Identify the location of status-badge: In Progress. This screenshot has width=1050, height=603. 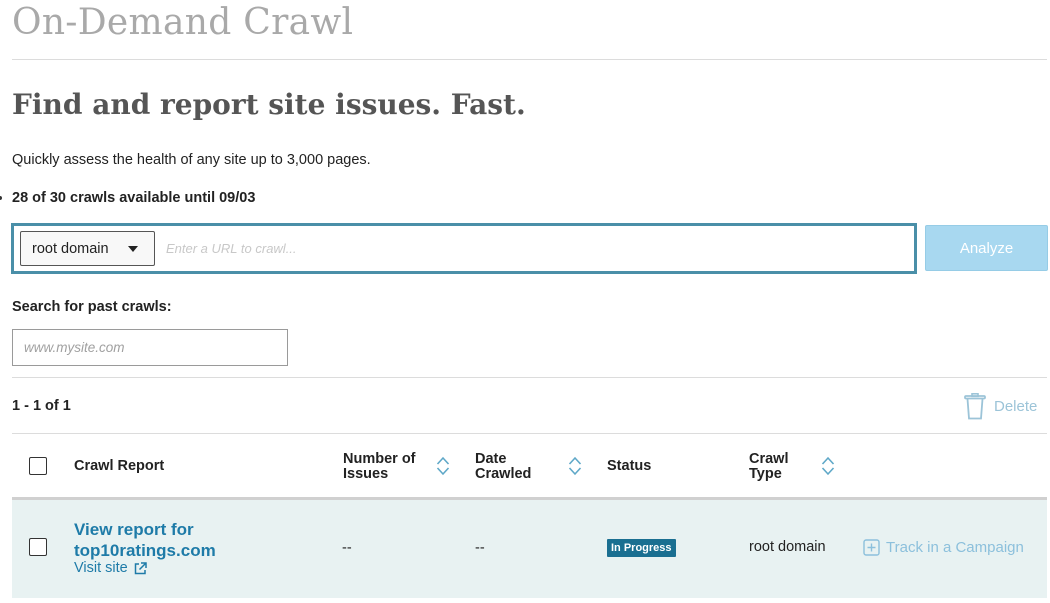
(641, 548).